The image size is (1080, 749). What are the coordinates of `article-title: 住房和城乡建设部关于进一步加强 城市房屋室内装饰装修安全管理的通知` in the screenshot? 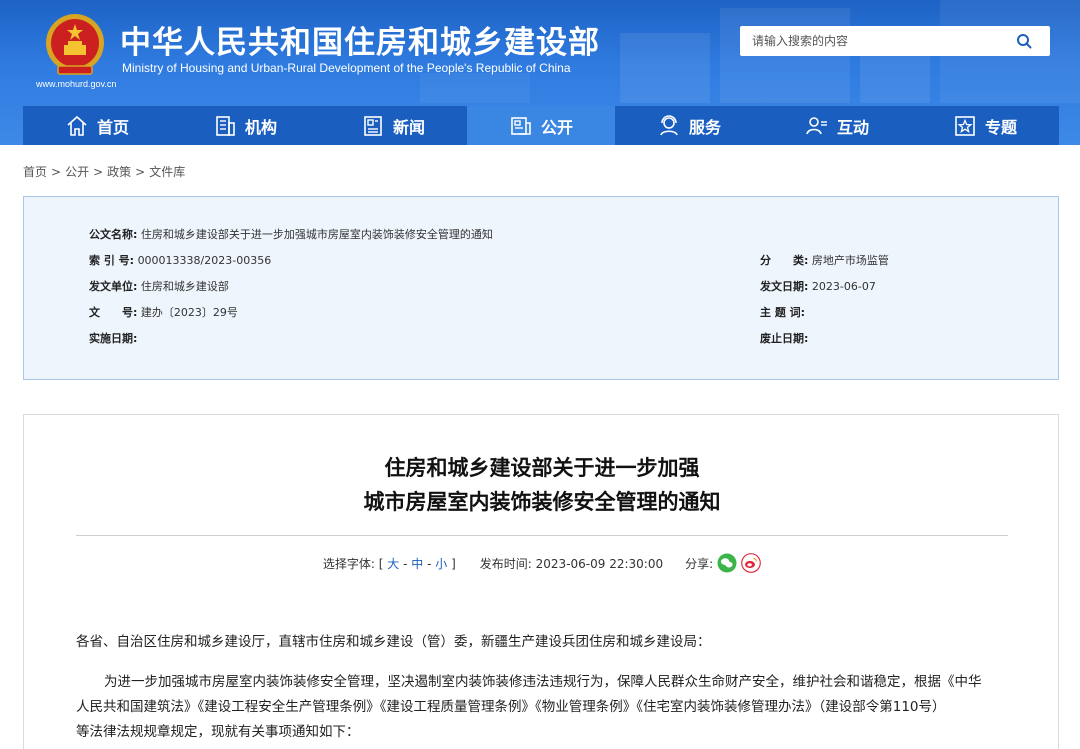 It's located at (542, 485).